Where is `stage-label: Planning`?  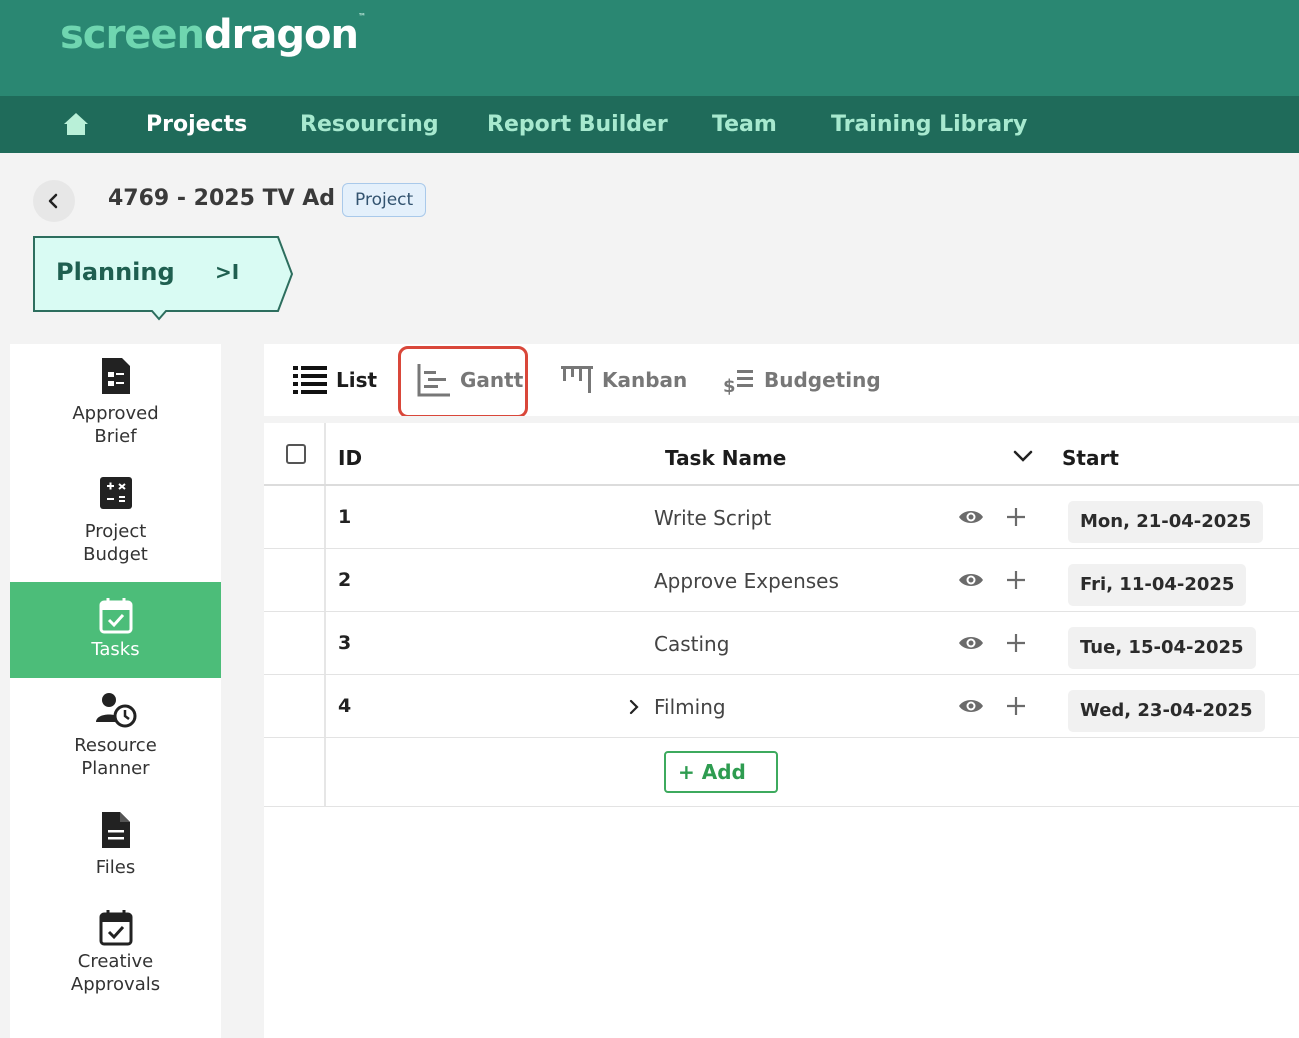
stage-label: Planning is located at coordinates (115, 272).